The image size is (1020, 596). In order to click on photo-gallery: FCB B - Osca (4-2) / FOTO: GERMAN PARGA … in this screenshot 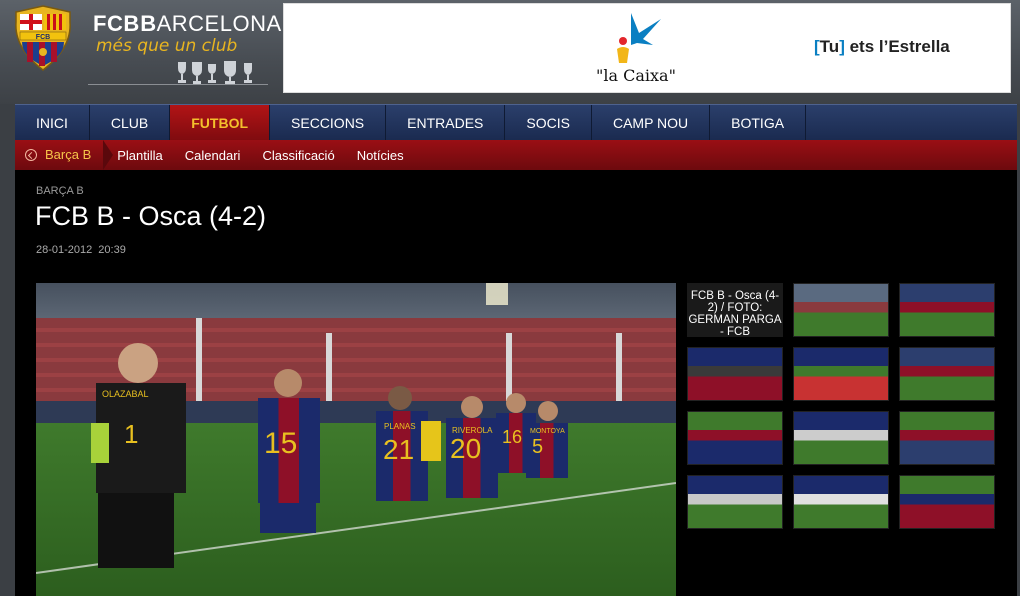, I will do `click(847, 413)`.